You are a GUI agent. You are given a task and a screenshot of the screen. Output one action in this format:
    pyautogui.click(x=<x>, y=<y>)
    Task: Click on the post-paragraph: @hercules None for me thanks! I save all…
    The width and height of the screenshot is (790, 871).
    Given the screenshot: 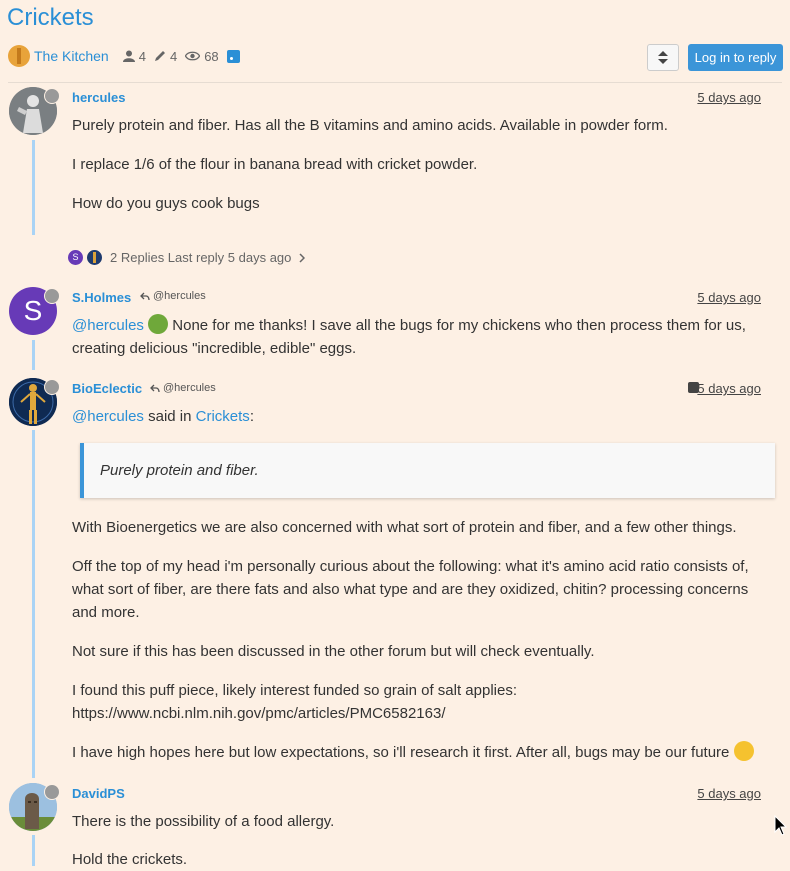 What is the action you would take?
    pyautogui.click(x=422, y=337)
    